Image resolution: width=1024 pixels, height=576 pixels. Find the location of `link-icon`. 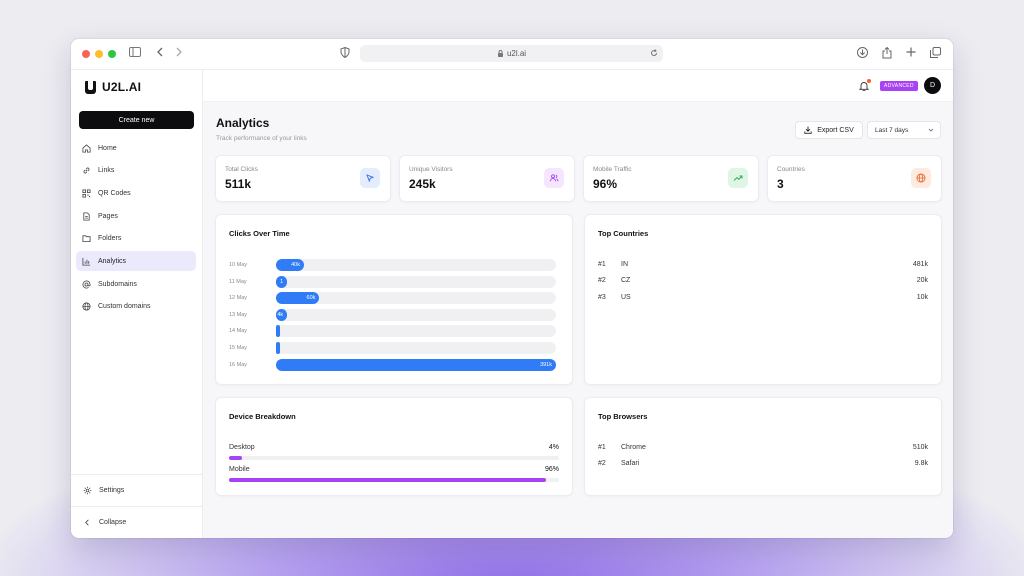

link-icon is located at coordinates (86, 170).